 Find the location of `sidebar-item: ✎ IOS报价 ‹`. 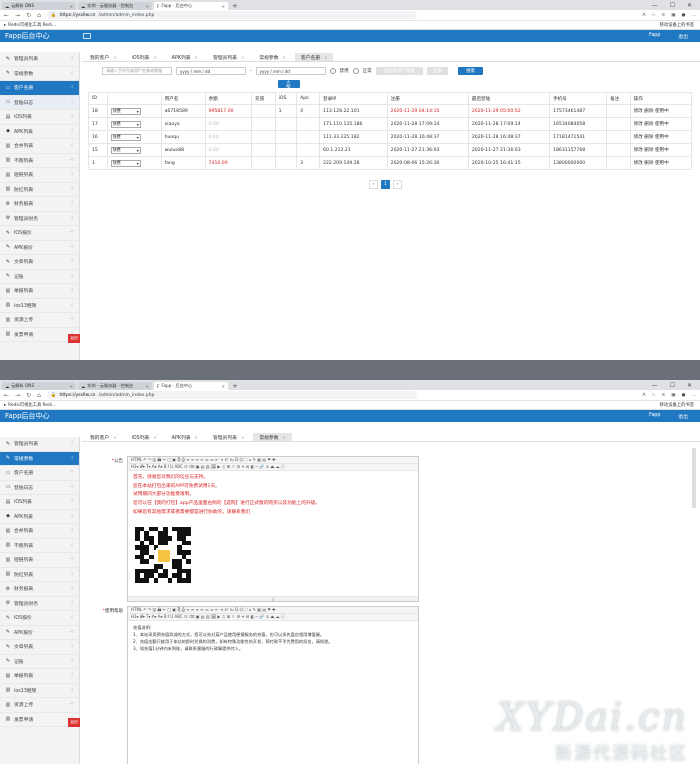

sidebar-item: ✎ IOS报价 ‹ is located at coordinates (39, 618).